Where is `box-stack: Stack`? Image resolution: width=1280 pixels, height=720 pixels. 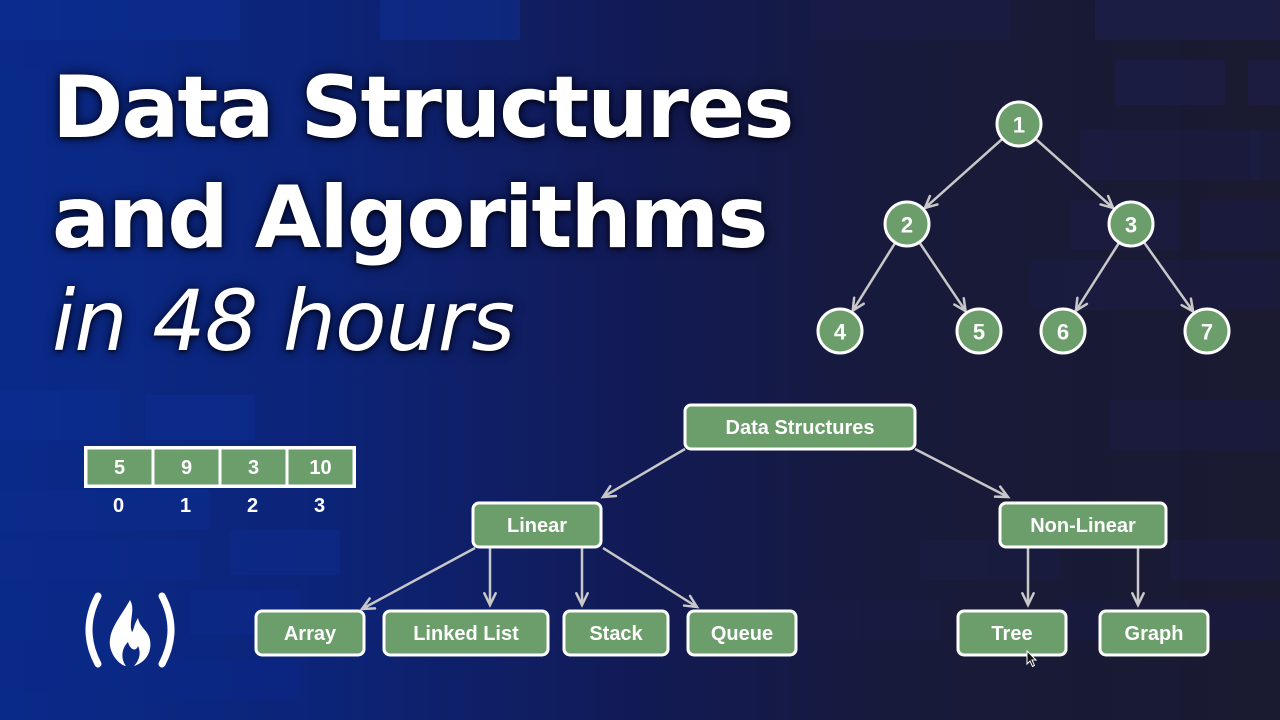 box-stack: Stack is located at coordinates (616, 633).